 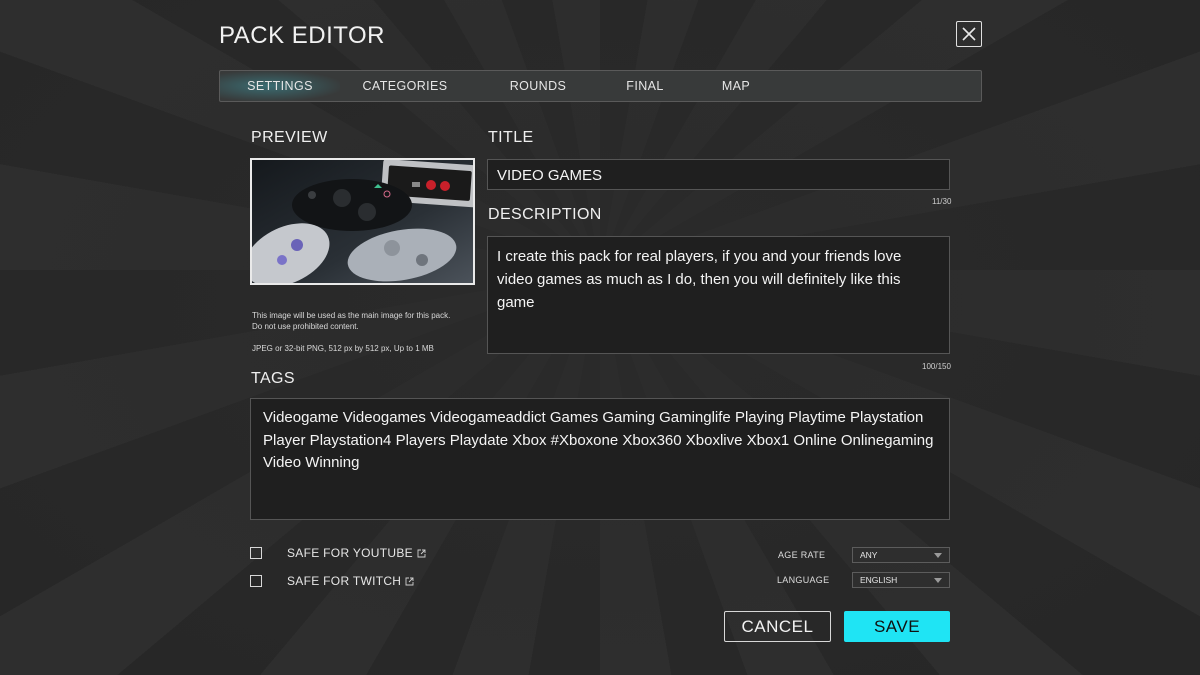 What do you see at coordinates (256, 581) in the screenshot?
I see `safe-twitch-checkbox` at bounding box center [256, 581].